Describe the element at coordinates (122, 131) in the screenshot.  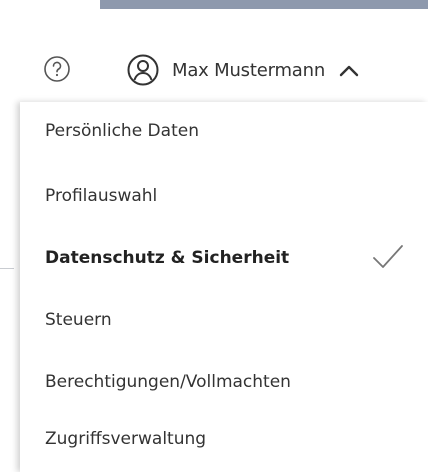
I see `menu-item-persoenliche-daten: Persönliche Daten` at that location.